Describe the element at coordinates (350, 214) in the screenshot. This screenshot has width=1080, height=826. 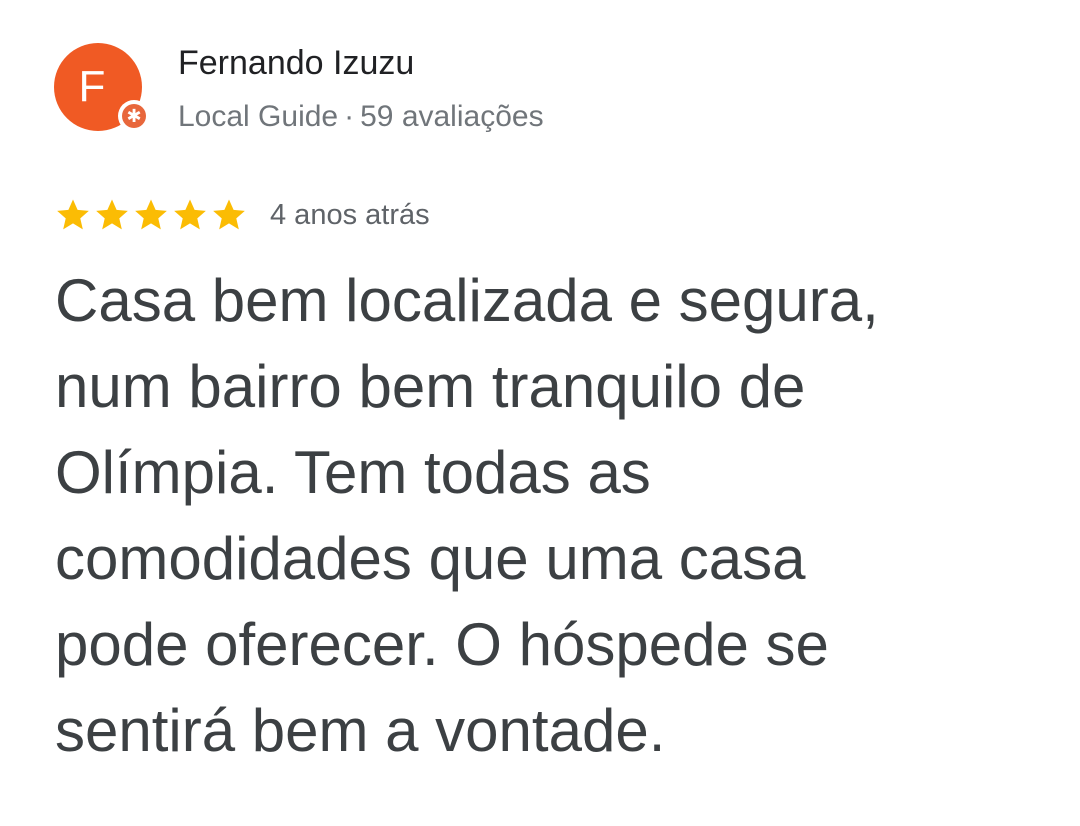
I see `review-date: 4 anos atrás` at that location.